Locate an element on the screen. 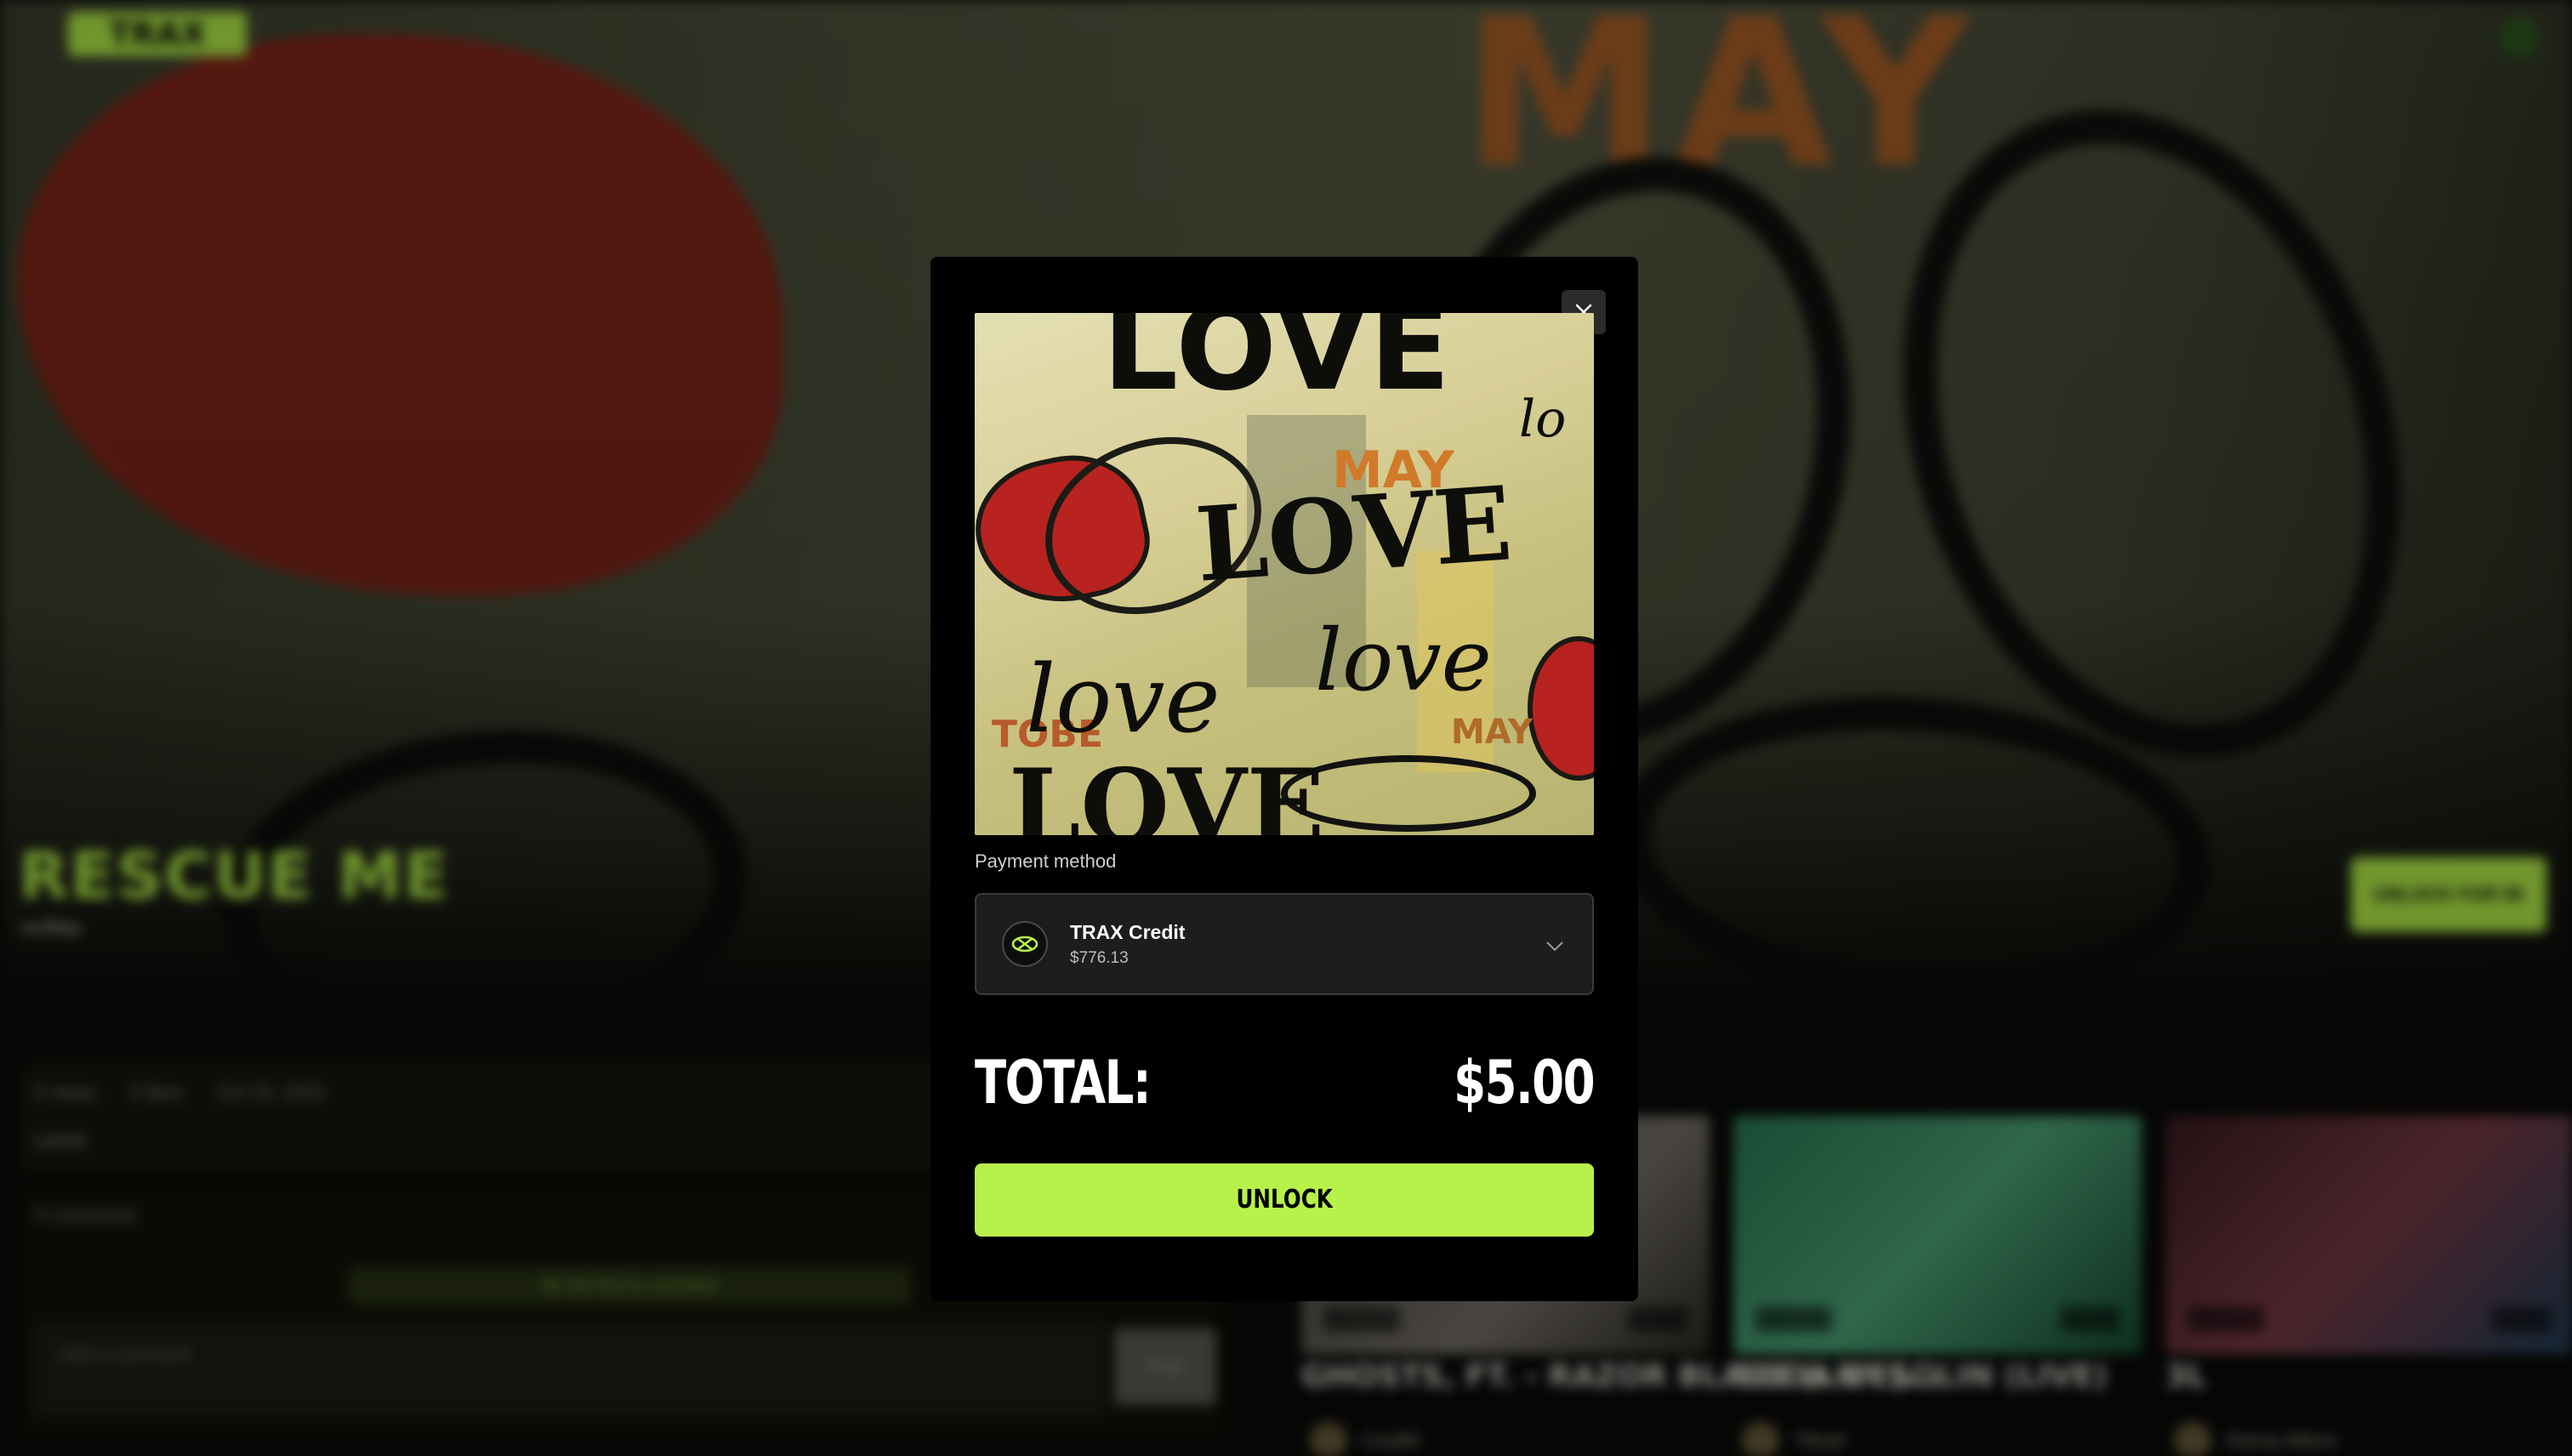 The height and width of the screenshot is (1456, 2572). artwork-heart is located at coordinates (1561, 708).